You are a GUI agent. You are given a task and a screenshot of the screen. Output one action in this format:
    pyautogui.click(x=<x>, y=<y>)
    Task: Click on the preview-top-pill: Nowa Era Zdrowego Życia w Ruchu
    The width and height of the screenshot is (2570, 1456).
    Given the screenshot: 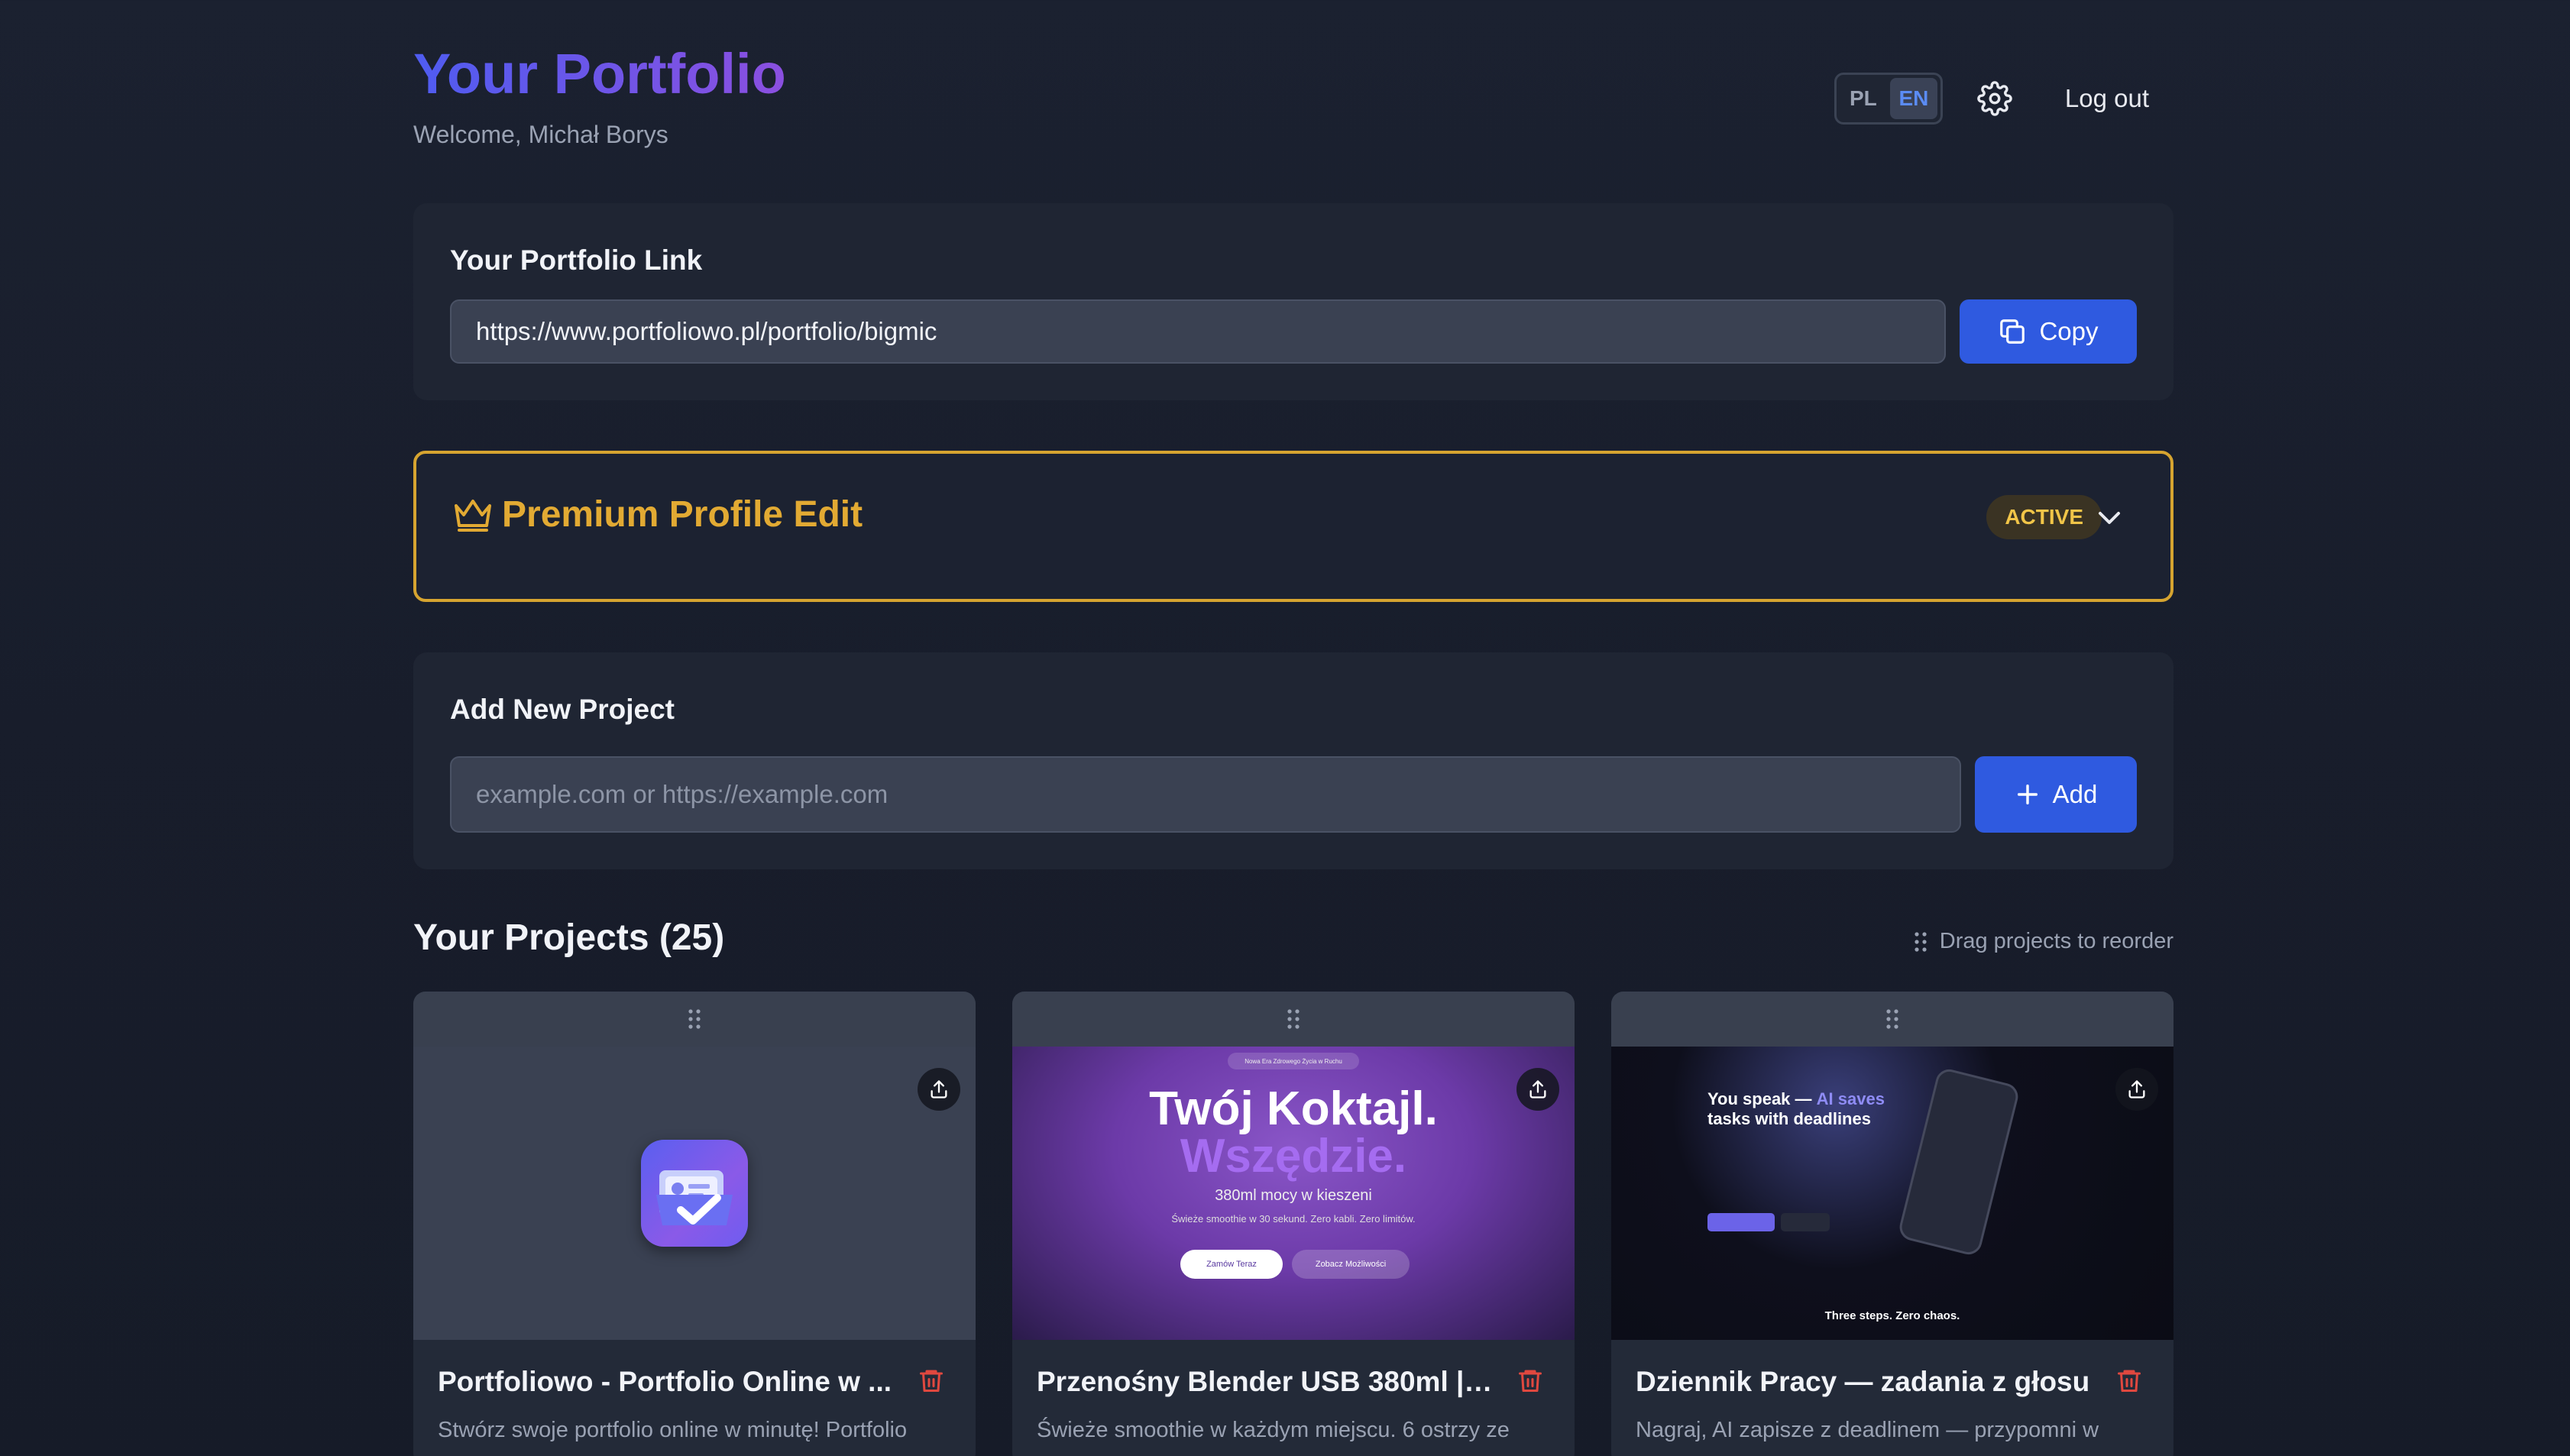 What is the action you would take?
    pyautogui.click(x=1293, y=1061)
    